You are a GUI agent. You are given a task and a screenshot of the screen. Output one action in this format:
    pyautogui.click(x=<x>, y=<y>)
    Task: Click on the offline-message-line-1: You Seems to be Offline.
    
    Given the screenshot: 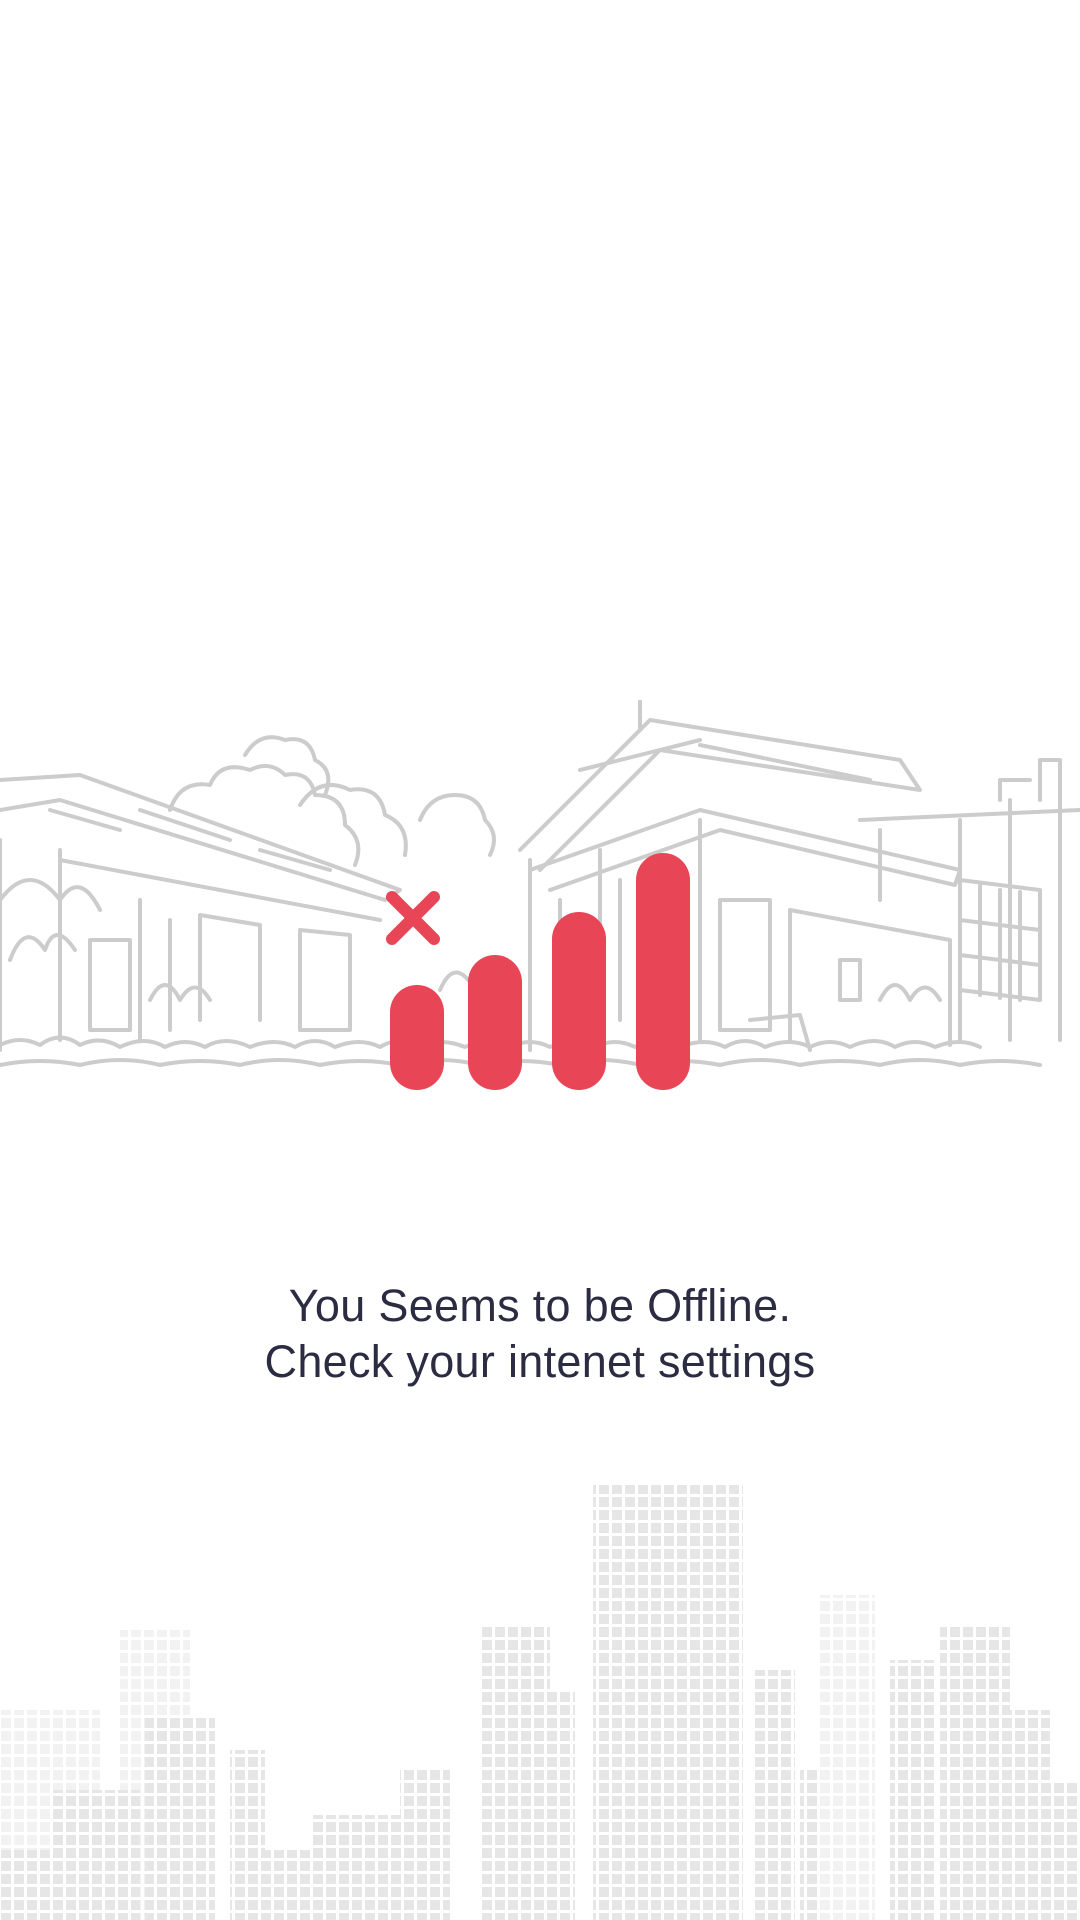 What is the action you would take?
    pyautogui.click(x=540, y=1305)
    